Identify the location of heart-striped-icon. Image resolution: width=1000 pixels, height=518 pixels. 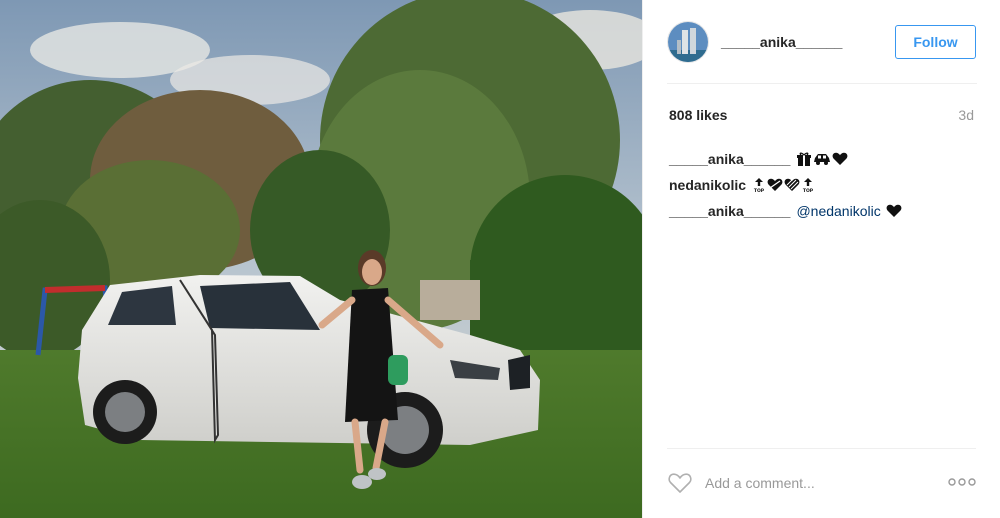
(792, 184).